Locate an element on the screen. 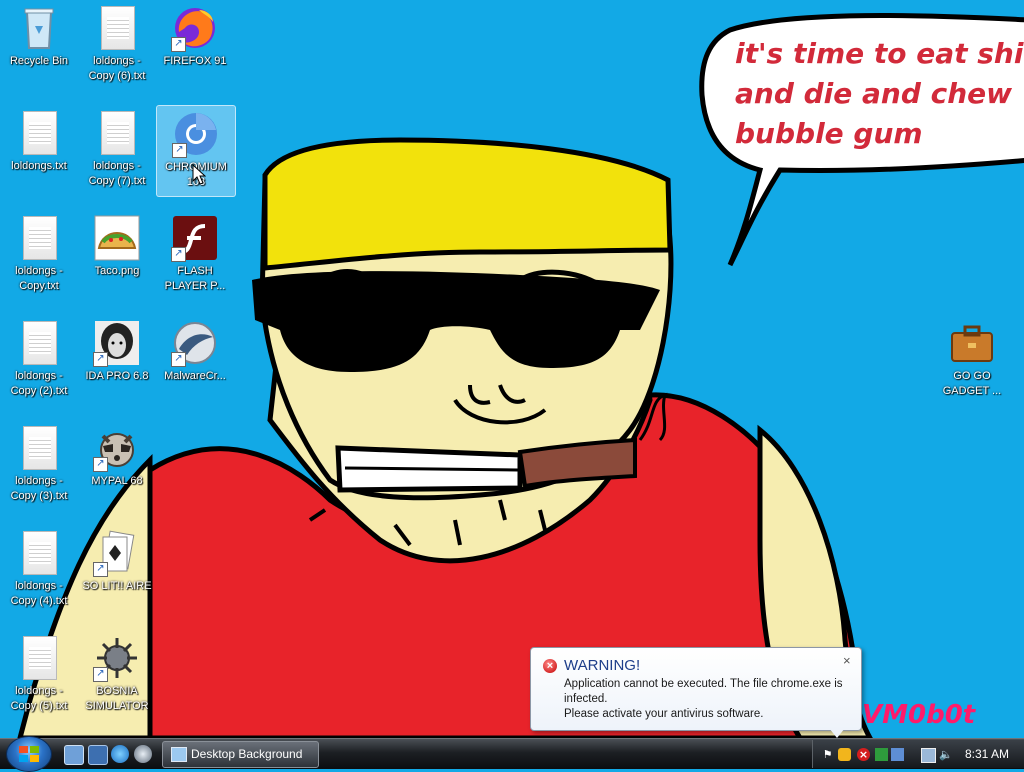 This screenshot has height=772, width=1024. clock: 8:31 AM is located at coordinates (987, 754).